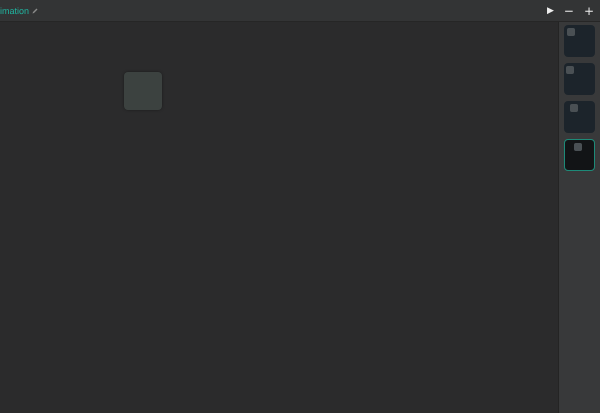 This screenshot has width=600, height=413. What do you see at coordinates (589, 11) in the screenshot?
I see `zoom-in-button: +` at bounding box center [589, 11].